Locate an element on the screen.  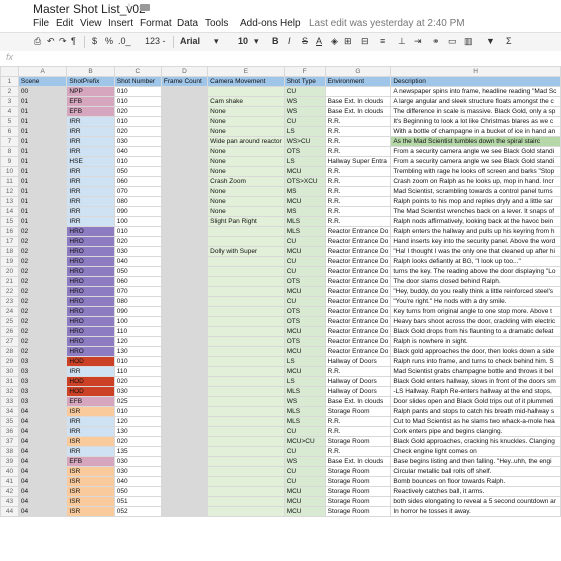
bold-button: B is located at coordinates (275, 41).